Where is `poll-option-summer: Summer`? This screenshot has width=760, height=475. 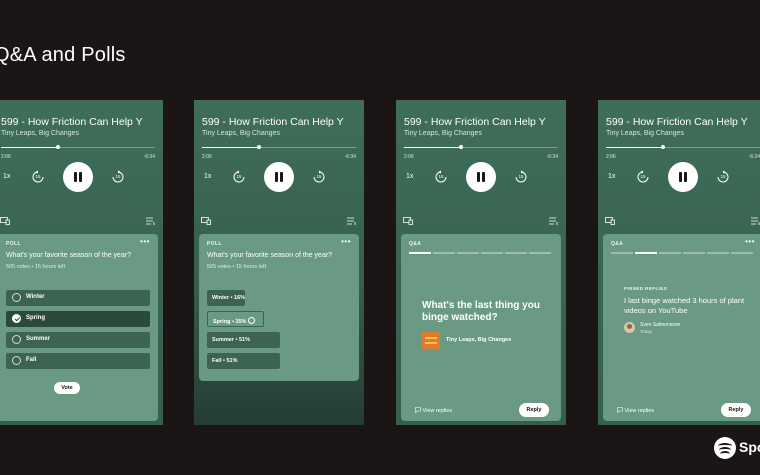
poll-option-summer: Summer is located at coordinates (78, 340).